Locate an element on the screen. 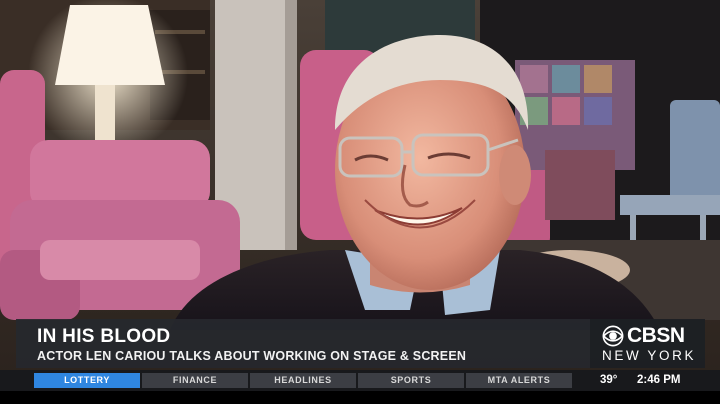 This screenshot has width=720, height=404. station-logo: CBSN is located at coordinates (643, 336).